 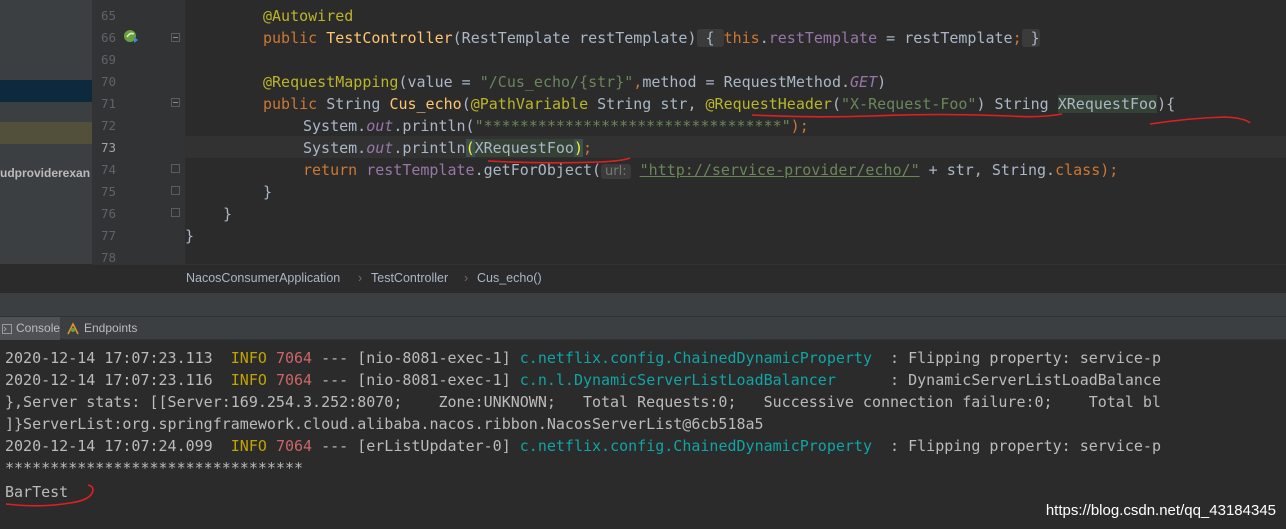 What do you see at coordinates (578, 148) in the screenshot?
I see `matched-paren: )` at bounding box center [578, 148].